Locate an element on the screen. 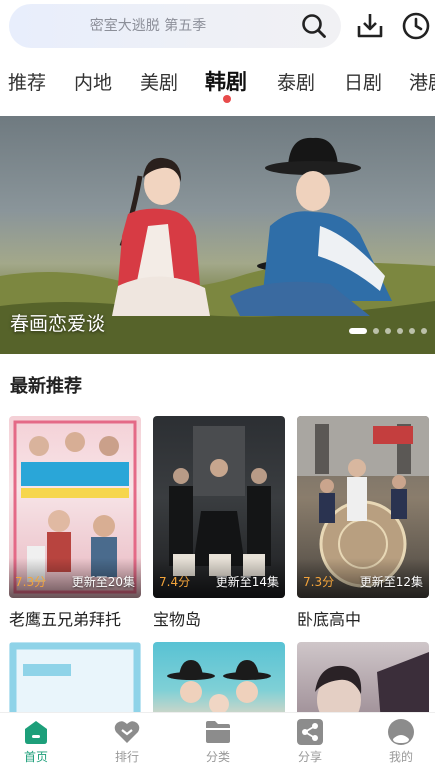 This screenshot has width=435, height=765. home-icon is located at coordinates (36, 732).